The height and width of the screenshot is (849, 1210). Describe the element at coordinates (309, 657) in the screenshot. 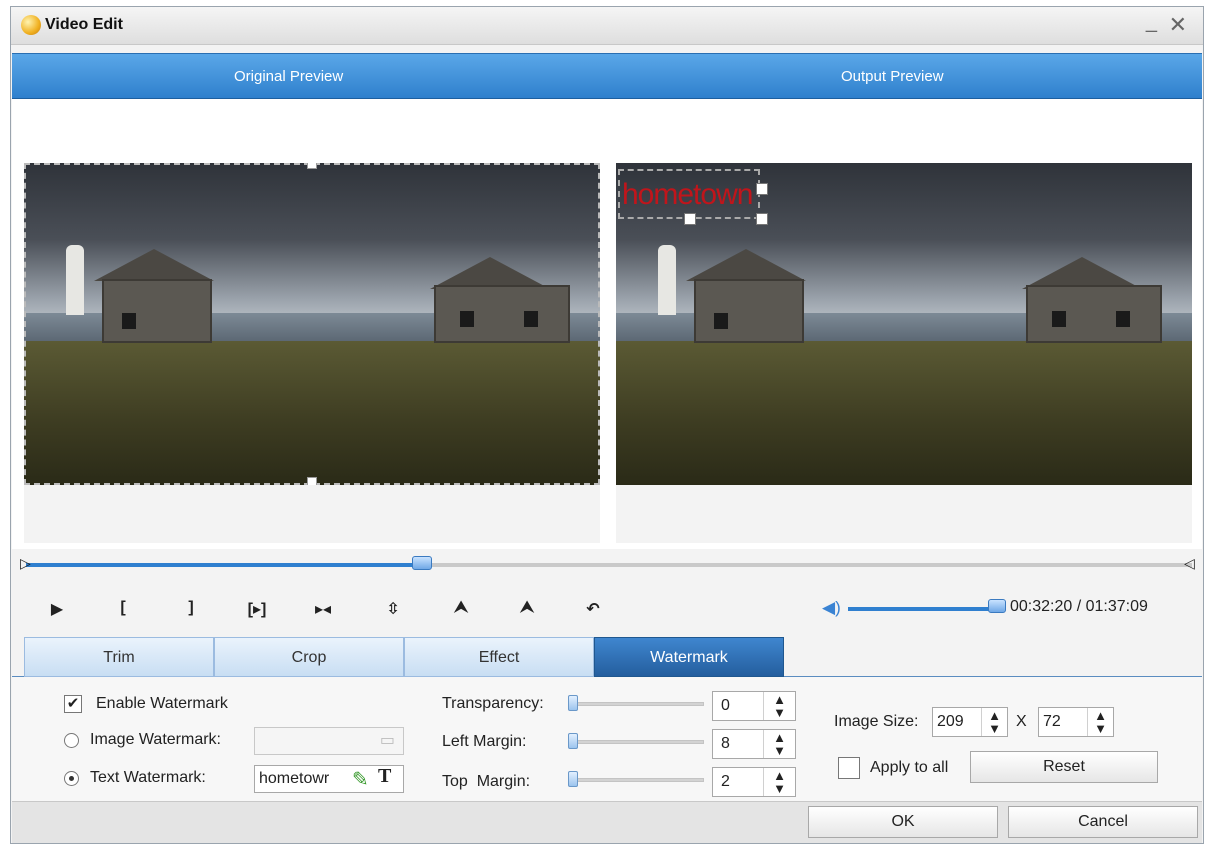

I see `tab-crop: Crop` at that location.